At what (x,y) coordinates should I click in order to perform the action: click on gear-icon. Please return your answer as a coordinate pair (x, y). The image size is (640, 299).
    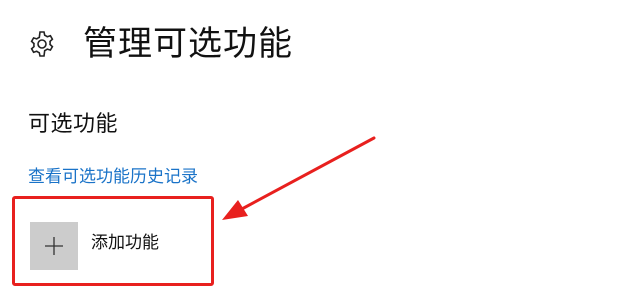
    Looking at the image, I should click on (42, 44).